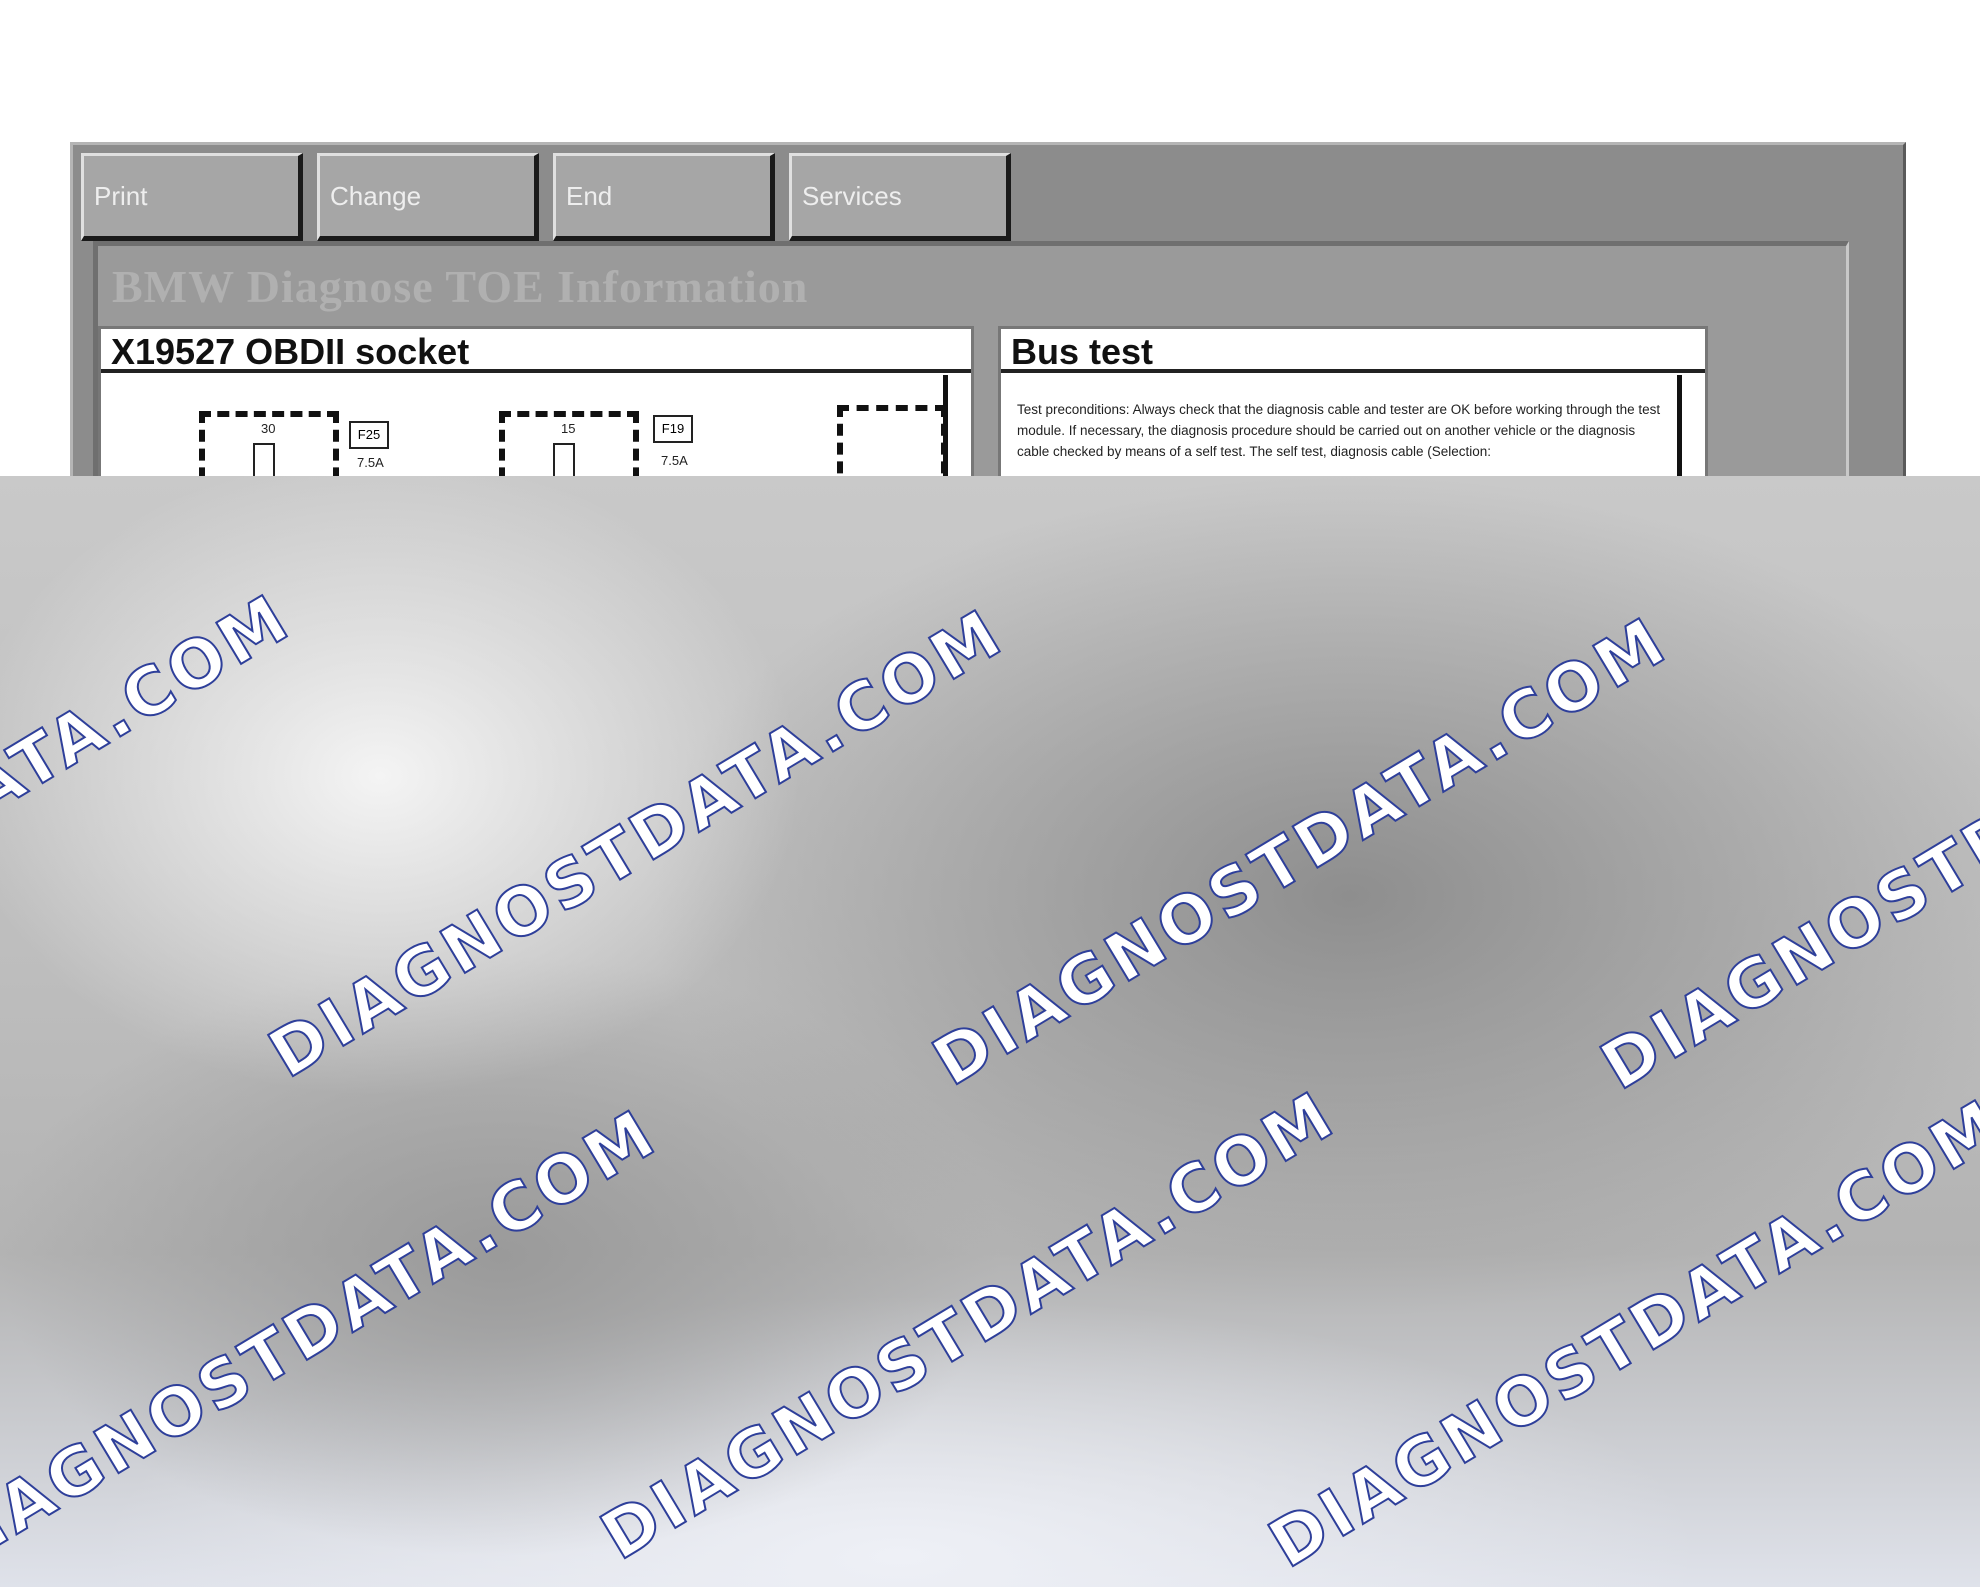 This screenshot has width=1980, height=1587. Describe the element at coordinates (152, 705) in the screenshot. I see `watermark-text: ATA.COM` at that location.